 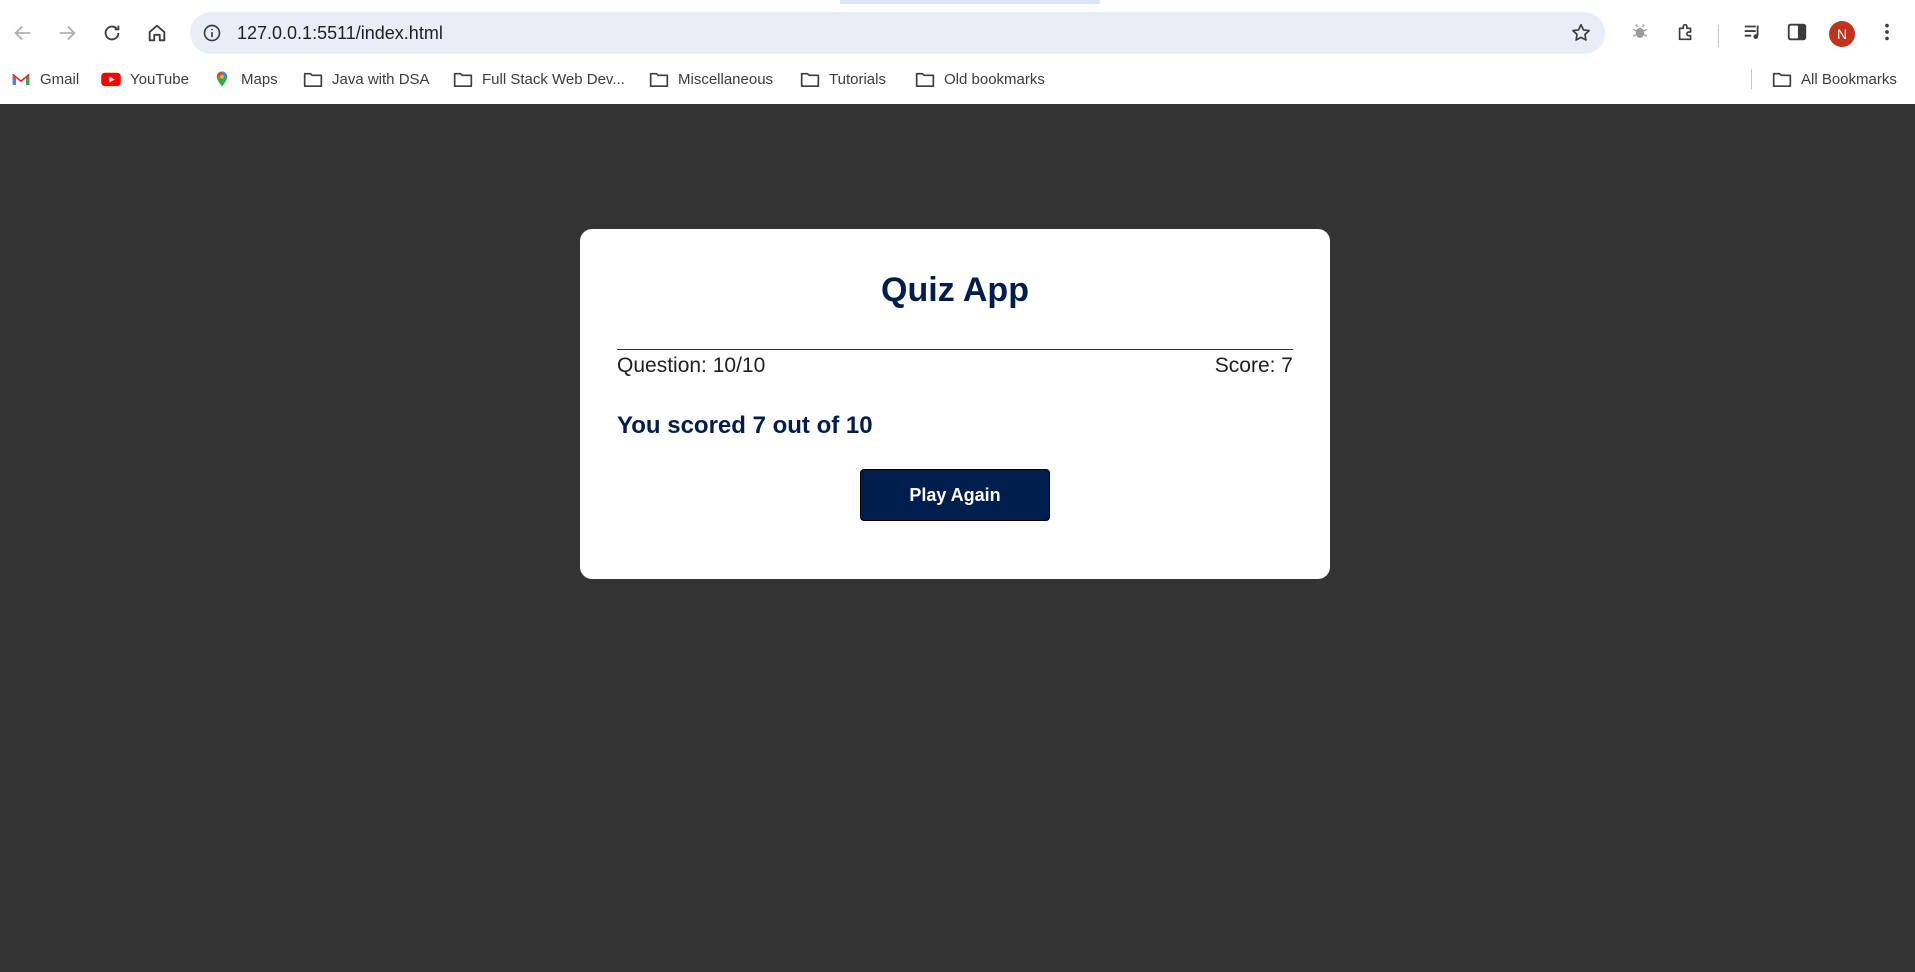 I want to click on score-display: Score: 7, so click(x=1253, y=365).